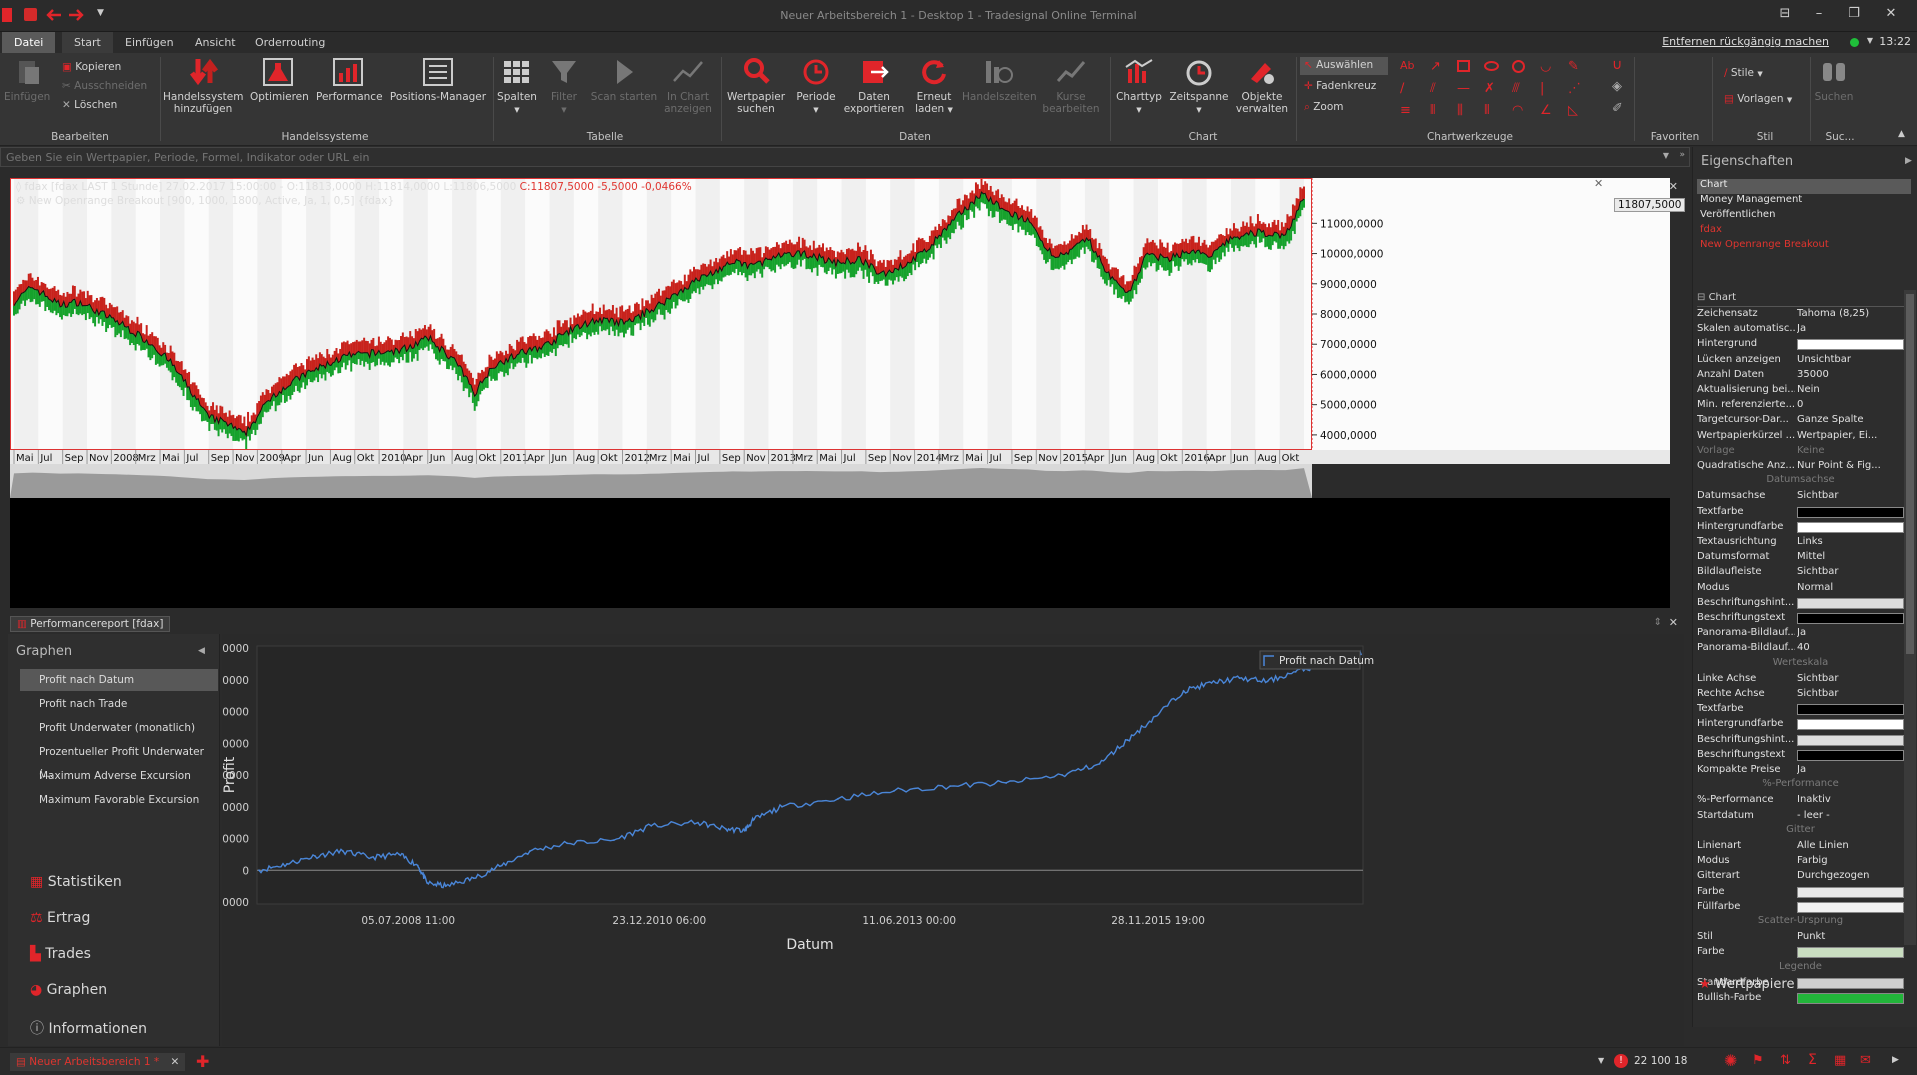 Image resolution: width=1917 pixels, height=1075 pixels. Describe the element at coordinates (1785, 1060) in the screenshot. I see `sort-icon: ⇅` at that location.